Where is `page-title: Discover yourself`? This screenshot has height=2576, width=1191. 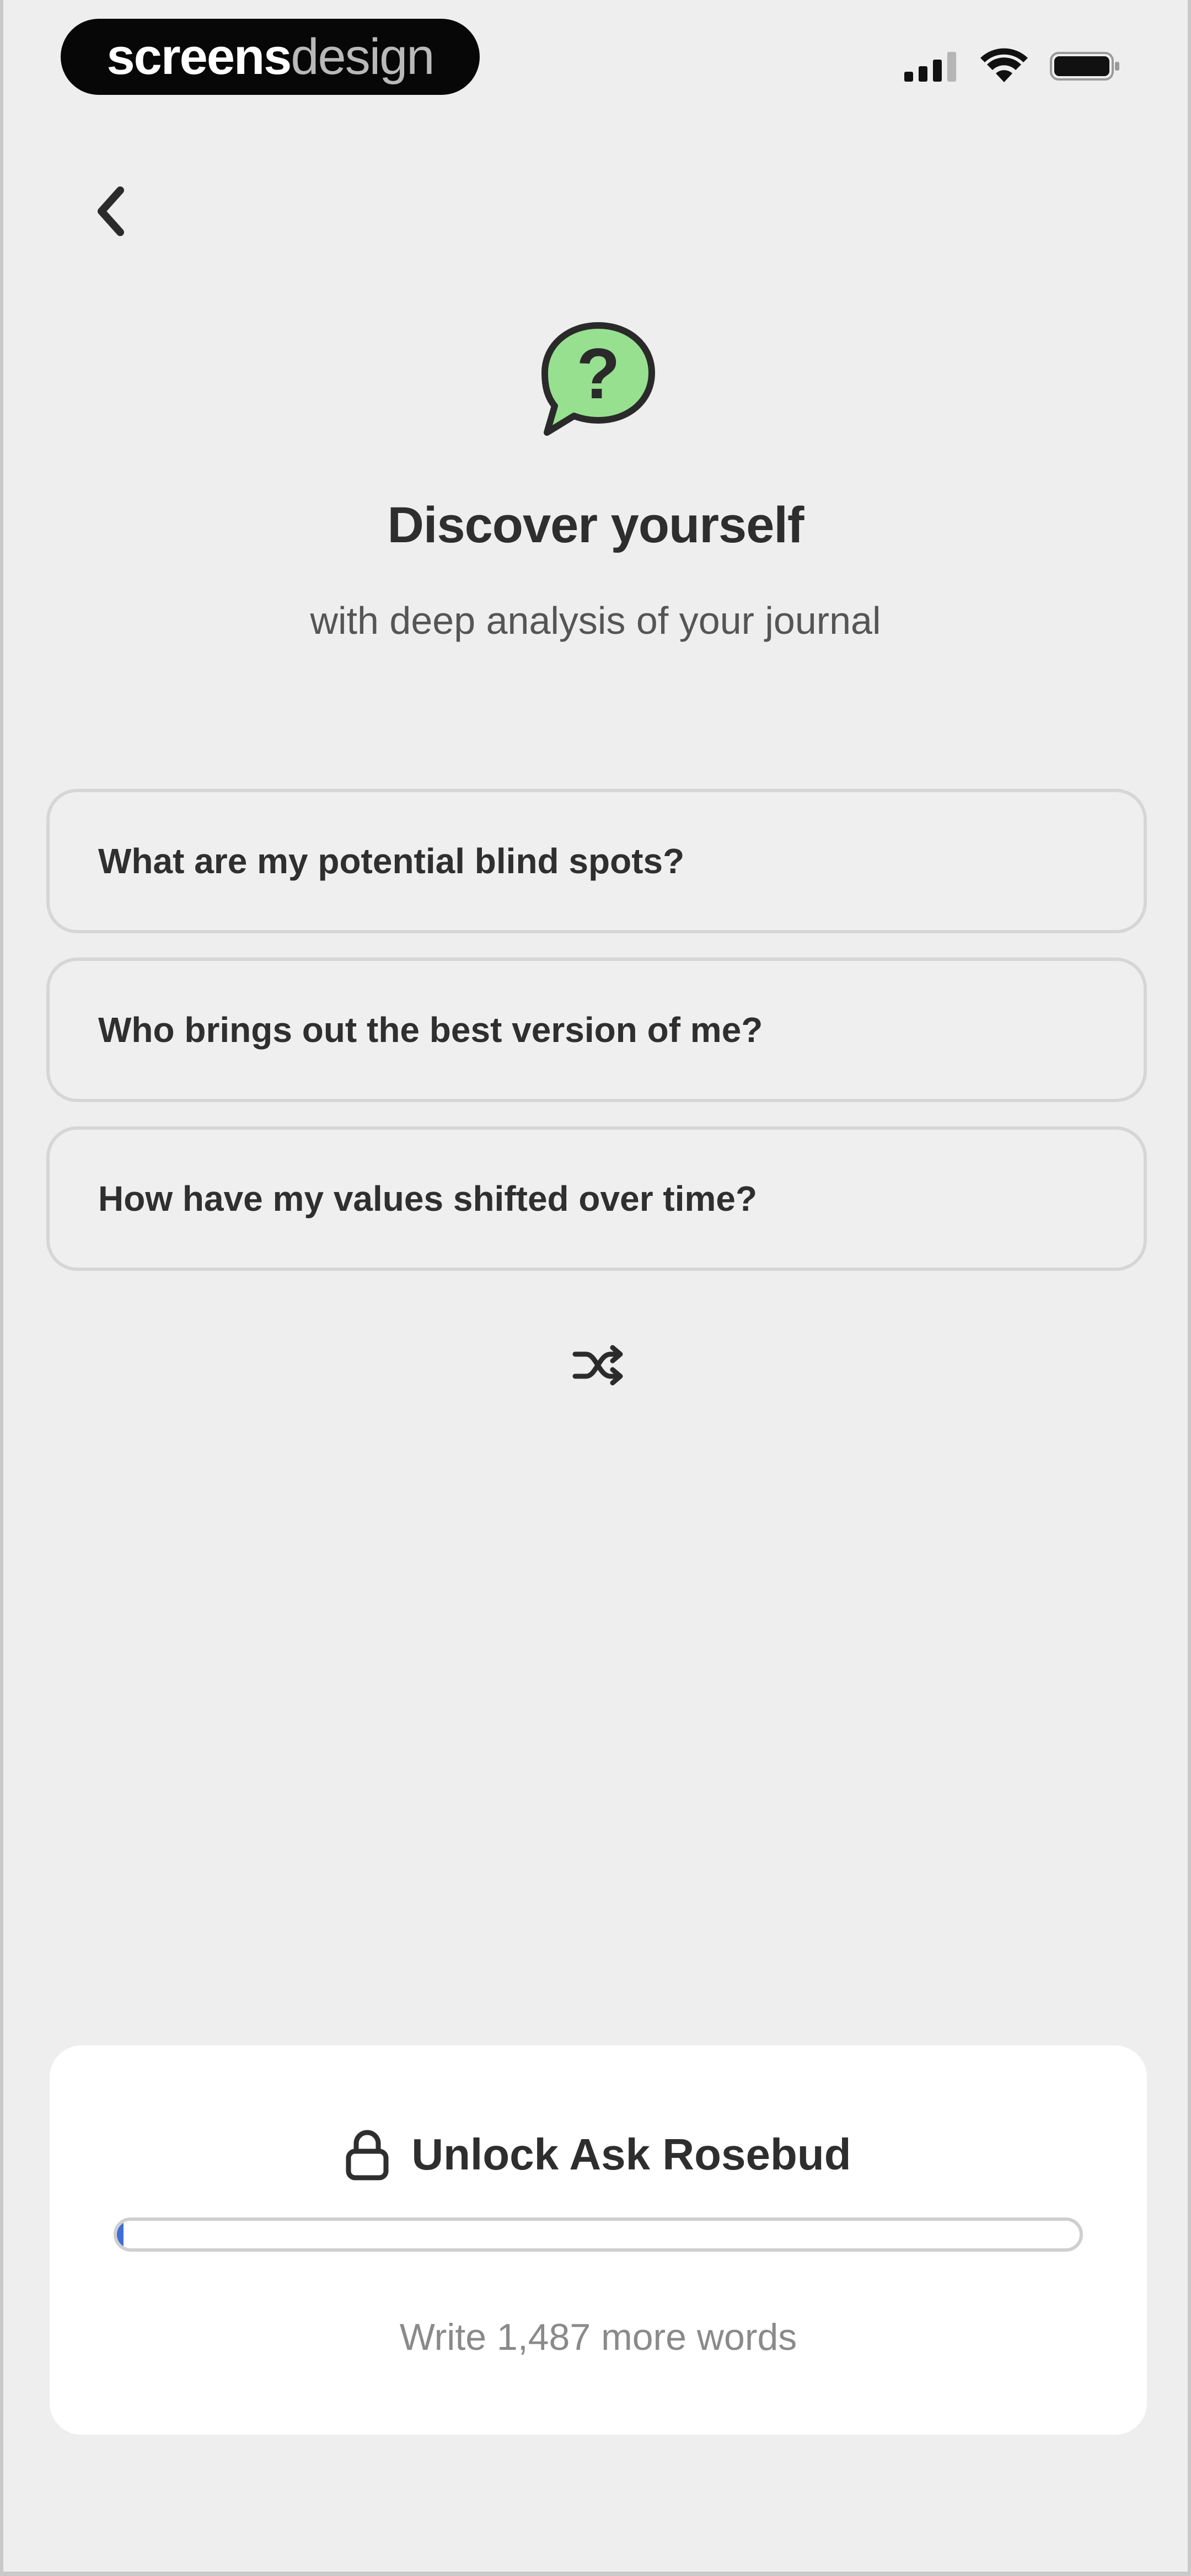
page-title: Discover yourself is located at coordinates (595, 525).